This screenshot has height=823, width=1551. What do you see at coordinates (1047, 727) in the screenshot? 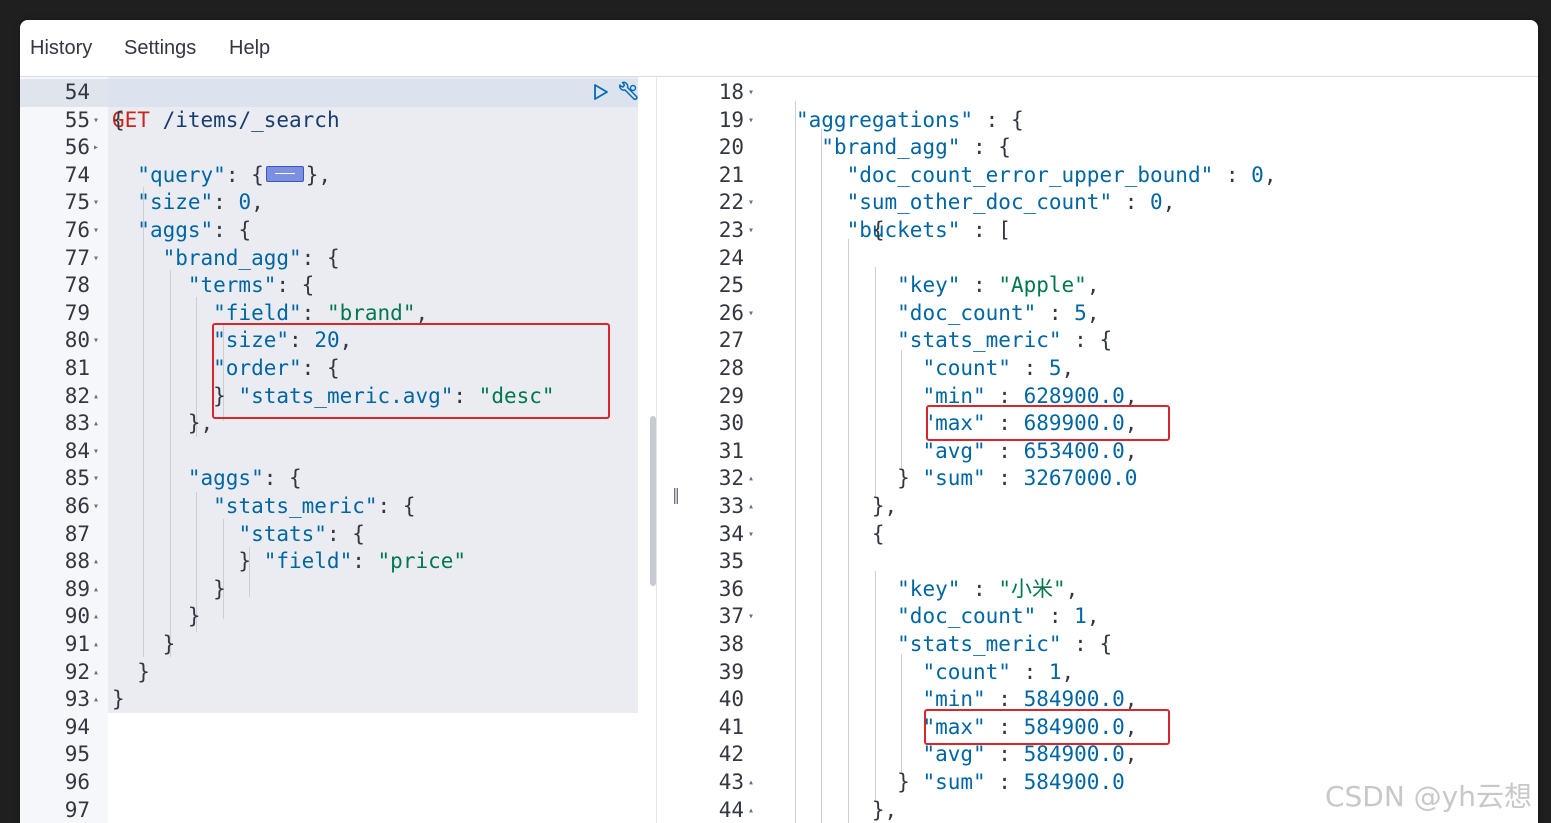
I see `highlight-avg-xiaomi` at bounding box center [1047, 727].